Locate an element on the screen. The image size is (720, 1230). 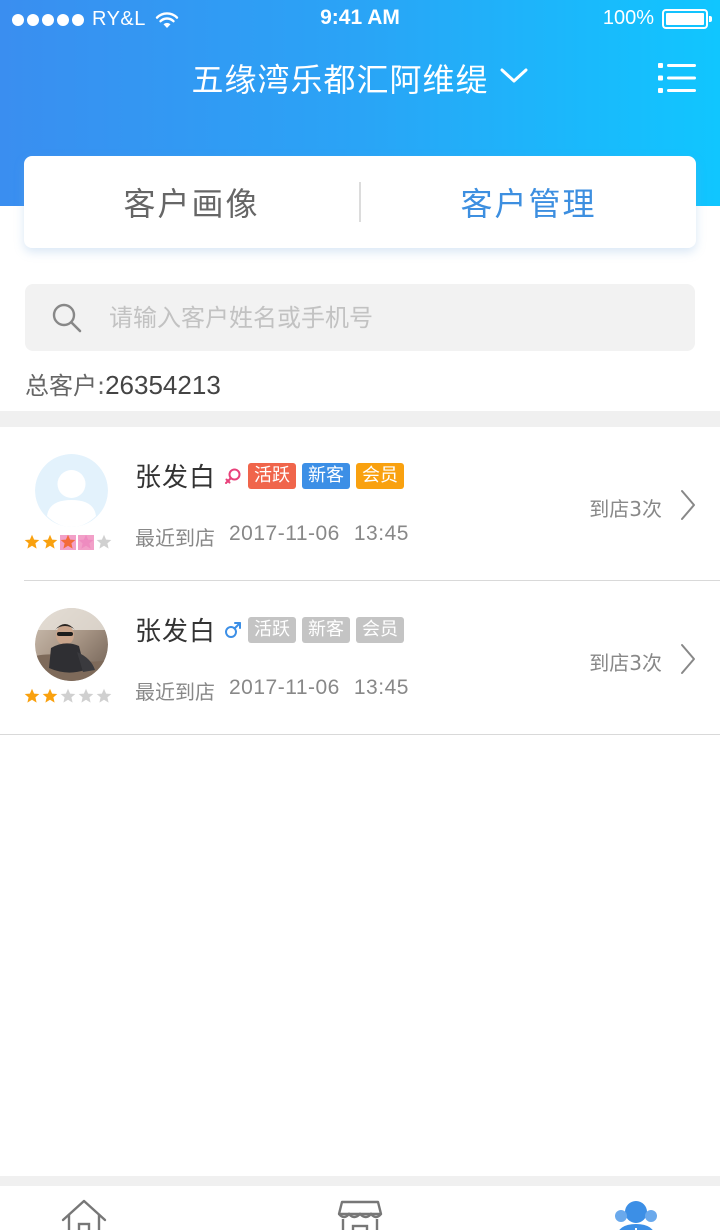
default-avatar is located at coordinates (71, 490).